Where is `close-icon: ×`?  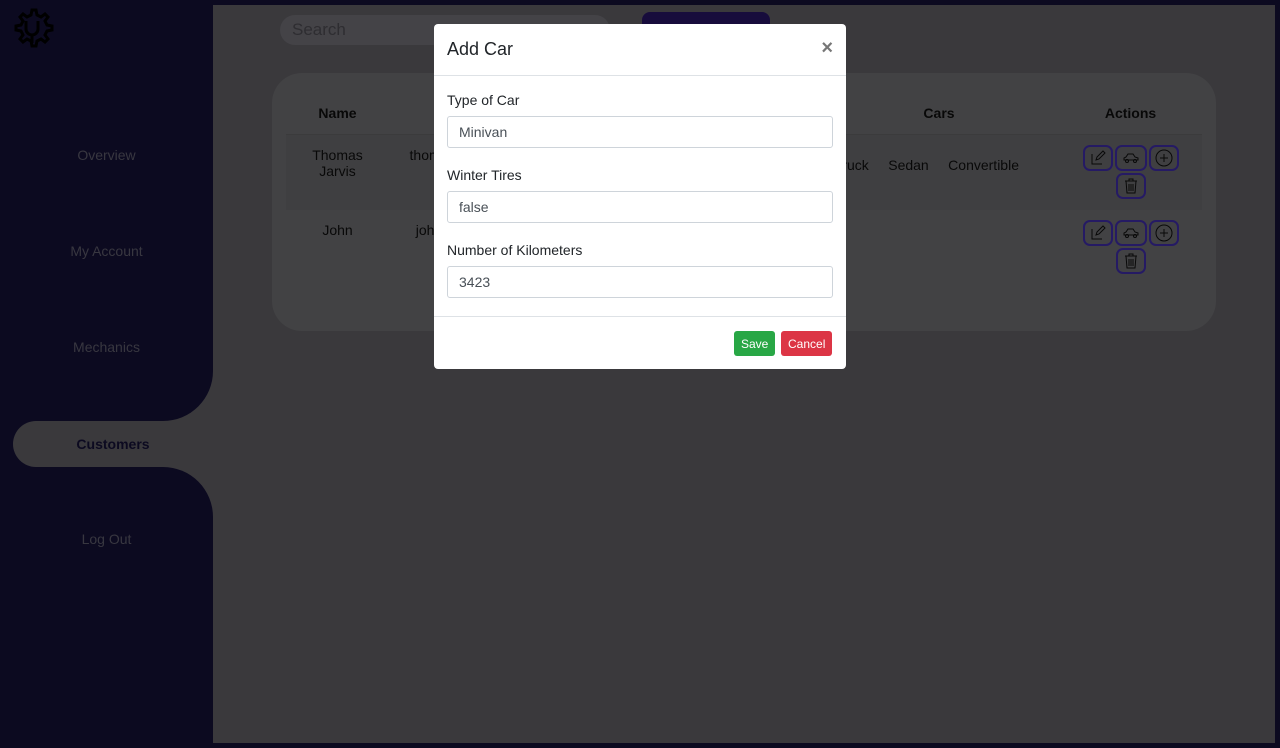 close-icon: × is located at coordinates (827, 48).